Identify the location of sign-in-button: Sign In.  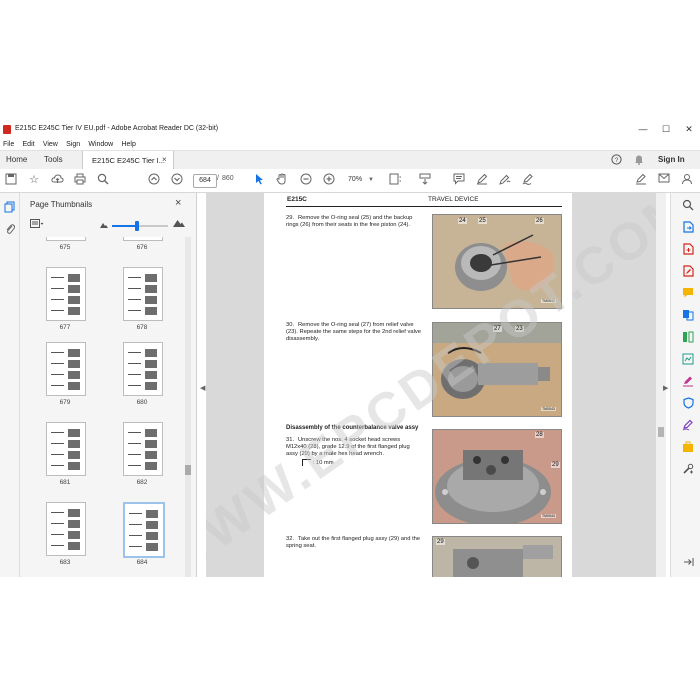
(671, 159).